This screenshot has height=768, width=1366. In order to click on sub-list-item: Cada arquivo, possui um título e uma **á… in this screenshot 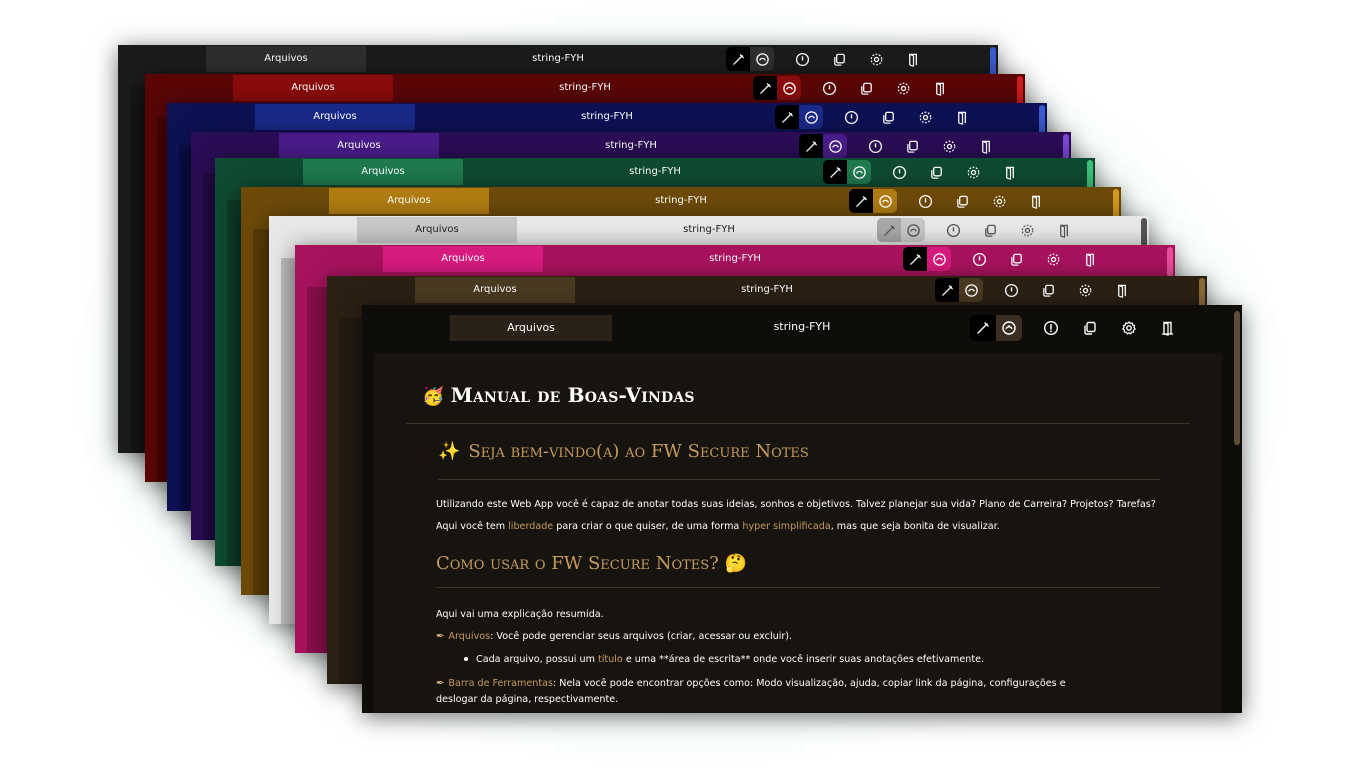, I will do `click(816, 659)`.